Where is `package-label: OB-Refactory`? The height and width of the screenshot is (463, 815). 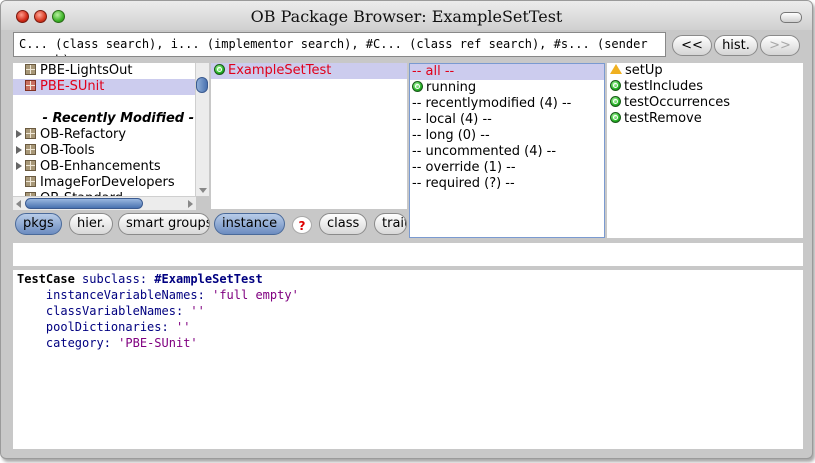
package-label: OB-Refactory is located at coordinates (83, 134).